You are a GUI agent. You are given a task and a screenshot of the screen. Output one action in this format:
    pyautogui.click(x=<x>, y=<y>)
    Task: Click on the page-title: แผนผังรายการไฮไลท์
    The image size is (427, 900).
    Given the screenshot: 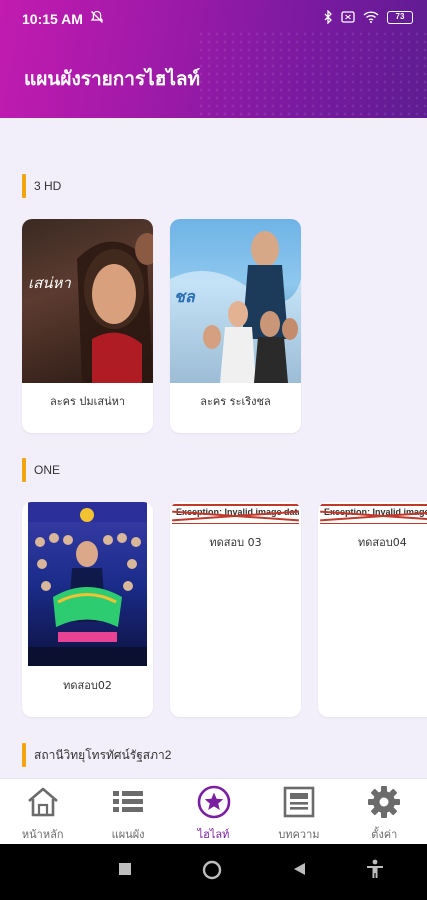 What is the action you would take?
    pyautogui.click(x=112, y=79)
    